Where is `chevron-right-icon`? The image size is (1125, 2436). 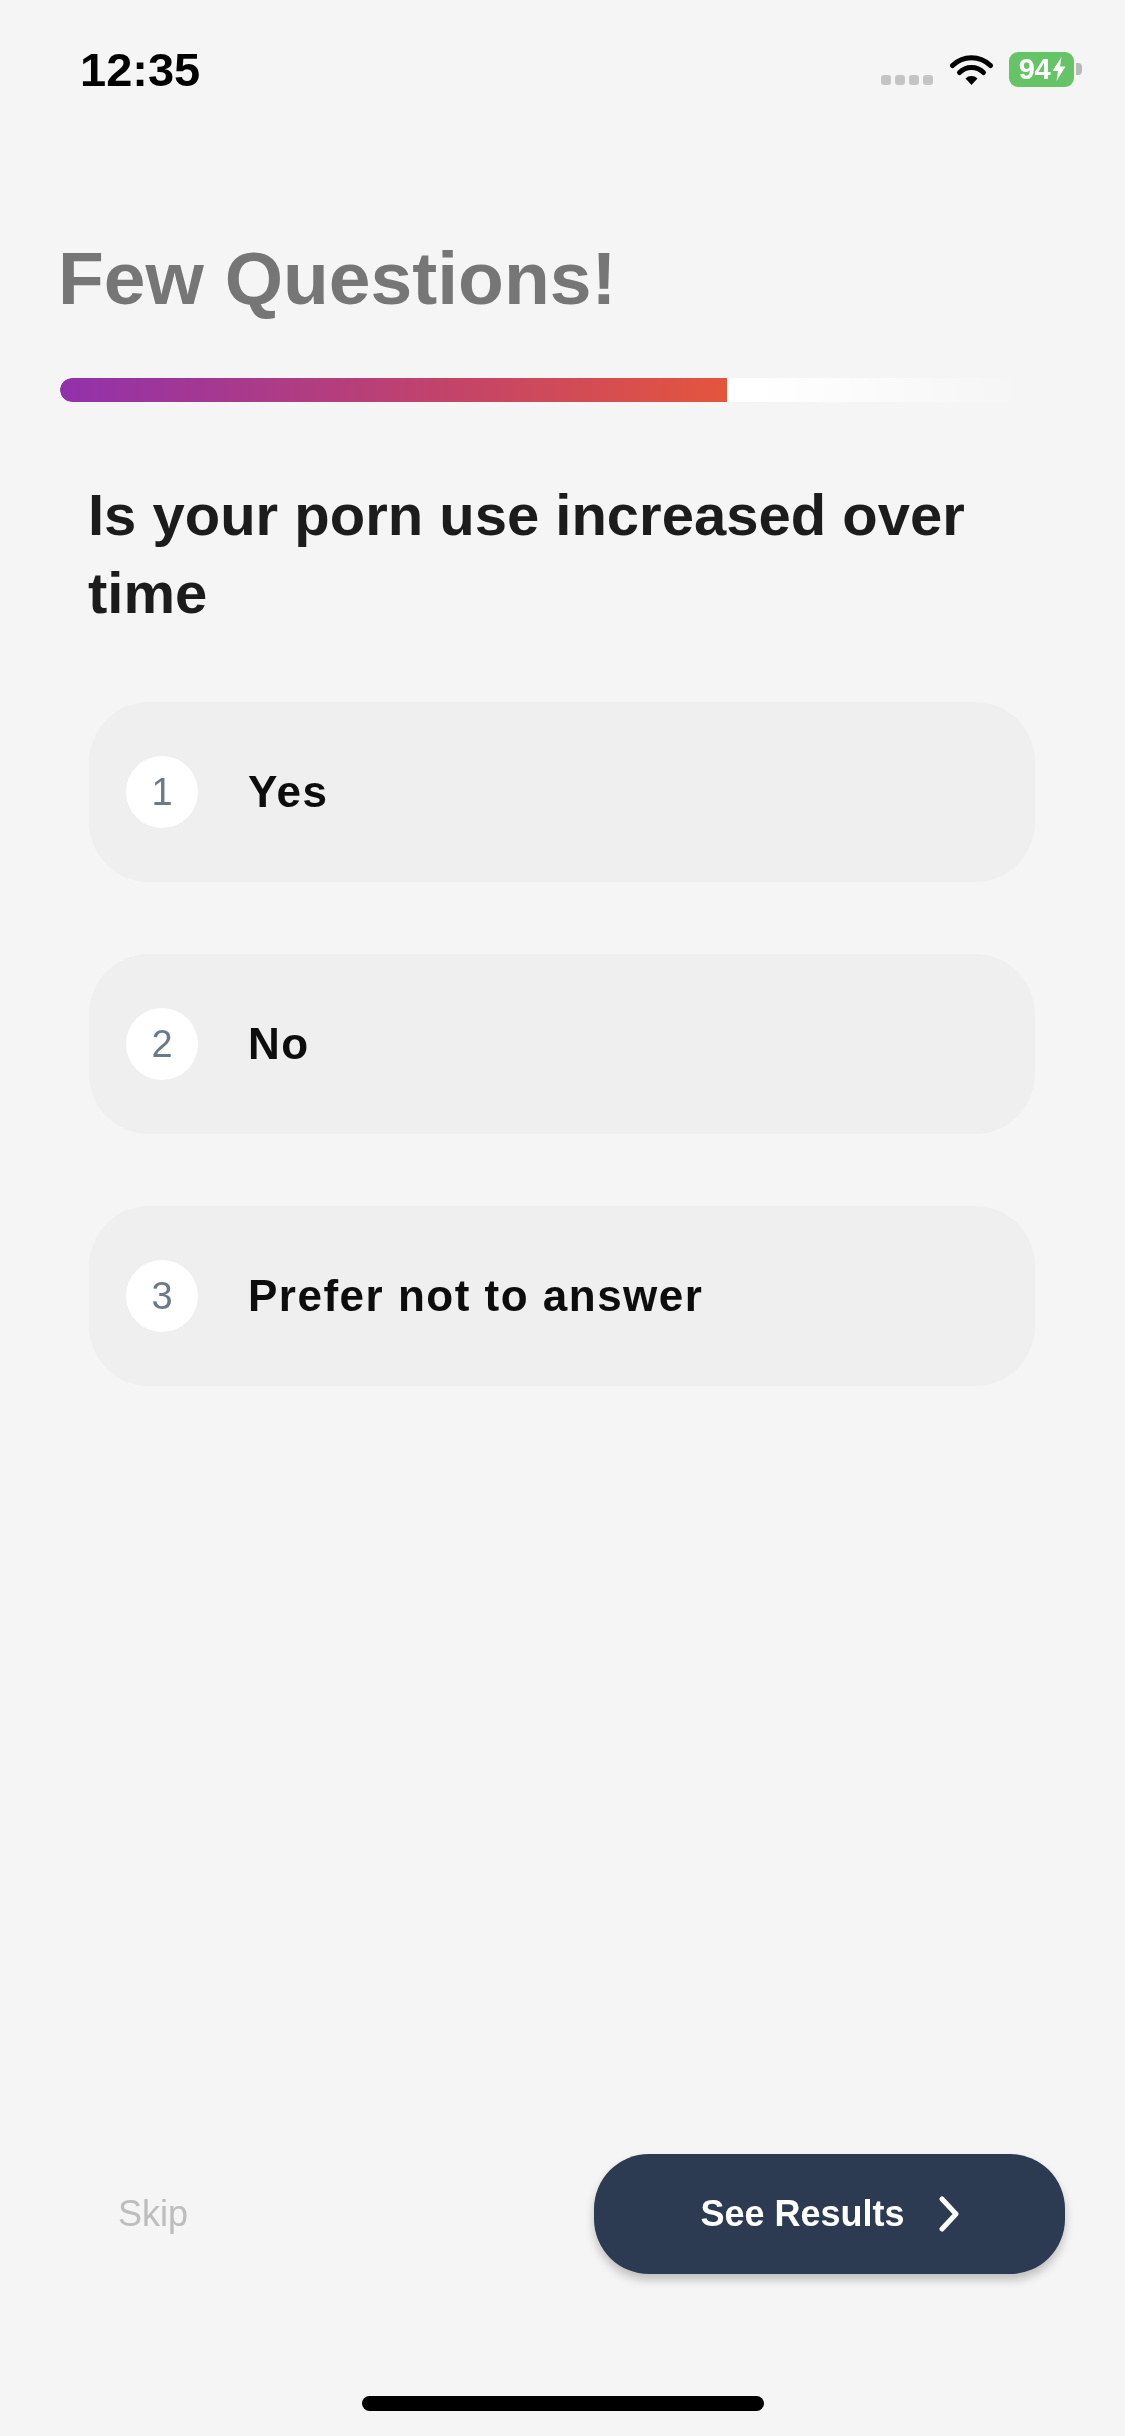 chevron-right-icon is located at coordinates (948, 2214).